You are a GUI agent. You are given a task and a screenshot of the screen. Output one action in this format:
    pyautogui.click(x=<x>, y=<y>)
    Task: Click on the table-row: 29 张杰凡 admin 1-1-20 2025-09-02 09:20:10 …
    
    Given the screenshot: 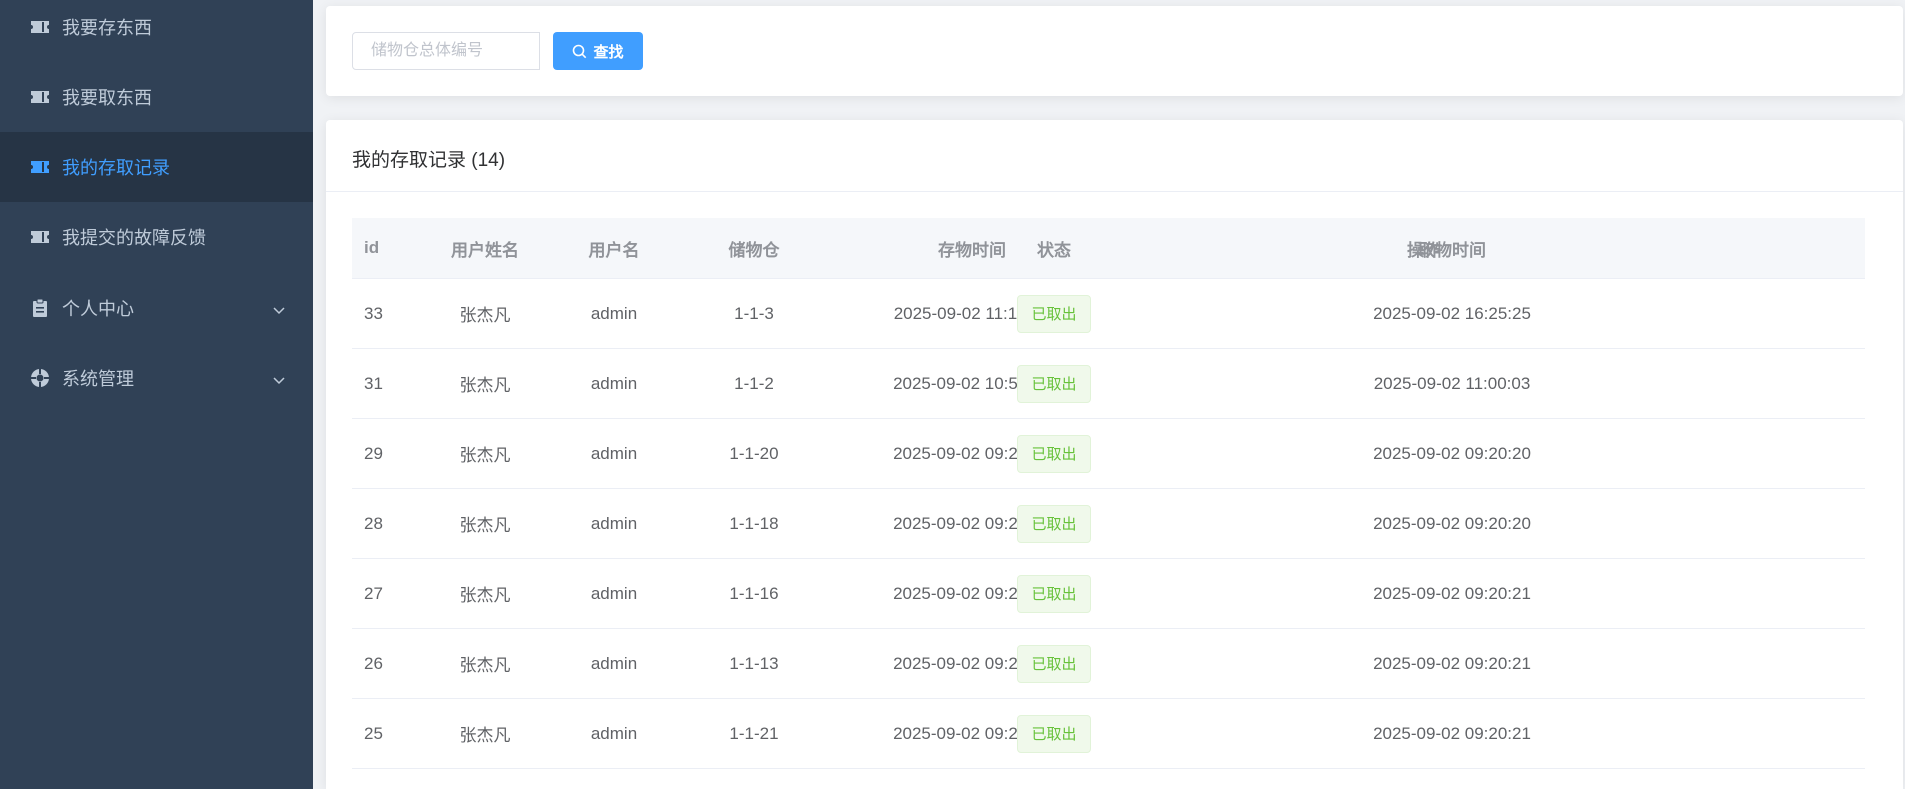 What is the action you would take?
    pyautogui.click(x=1108, y=454)
    